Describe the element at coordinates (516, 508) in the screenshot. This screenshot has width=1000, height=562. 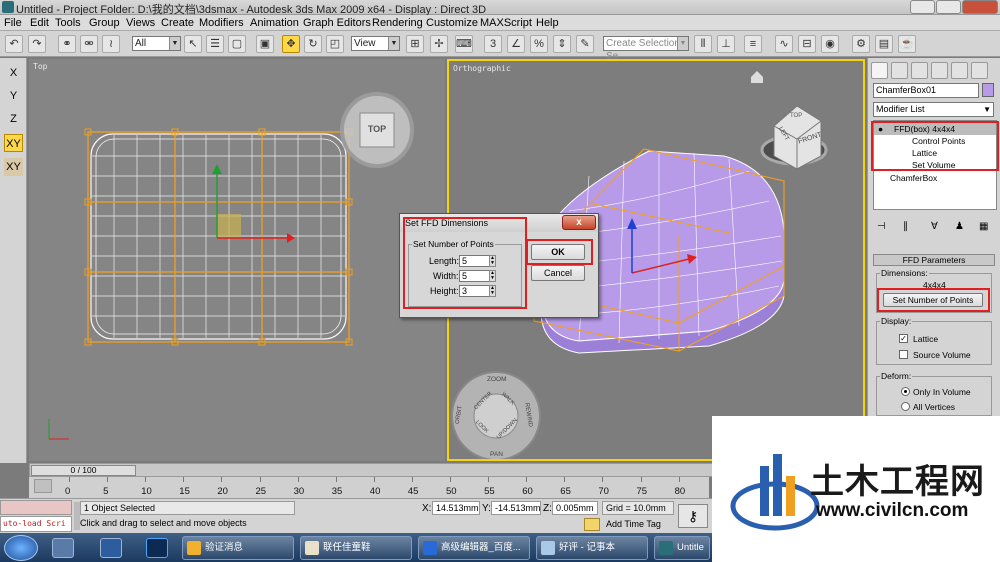
I see `y-coordinate-field: -14.513mm` at that location.